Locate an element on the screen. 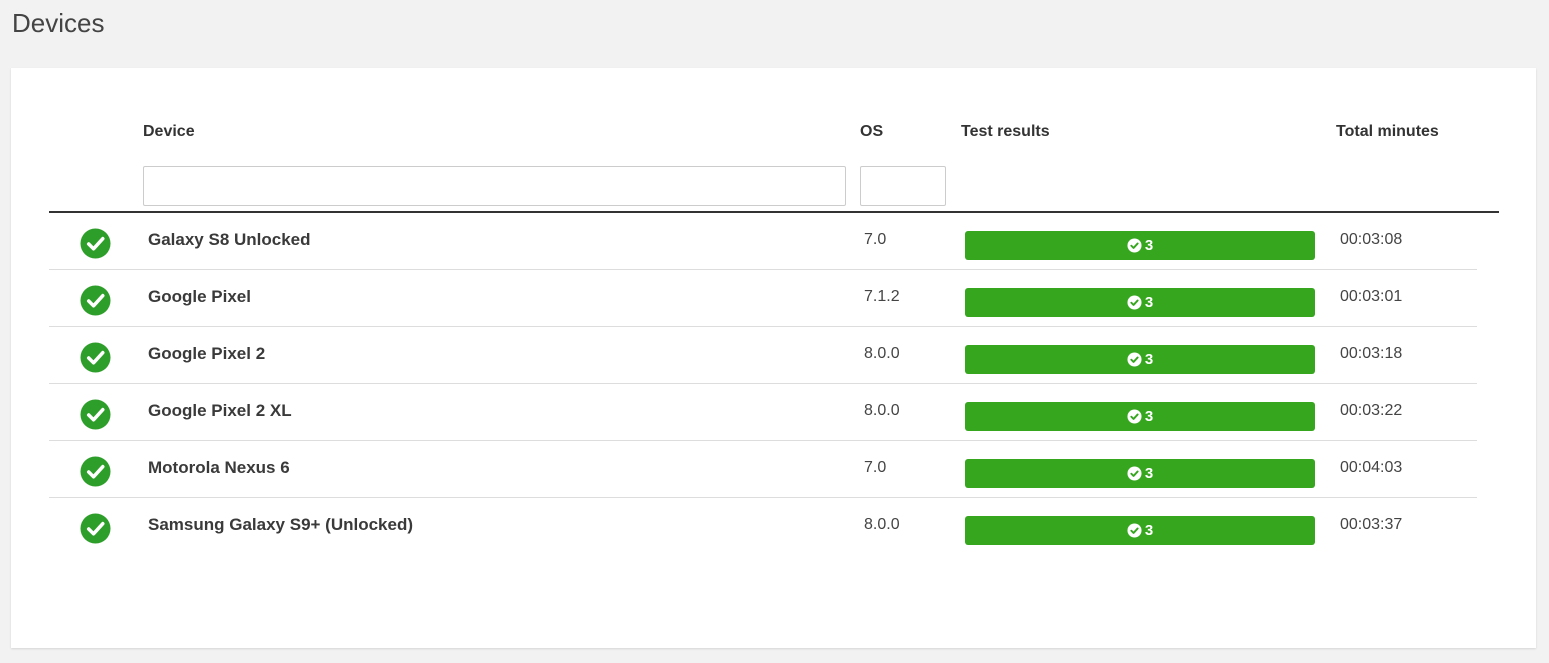  device-column-header: Device is located at coordinates (169, 132).